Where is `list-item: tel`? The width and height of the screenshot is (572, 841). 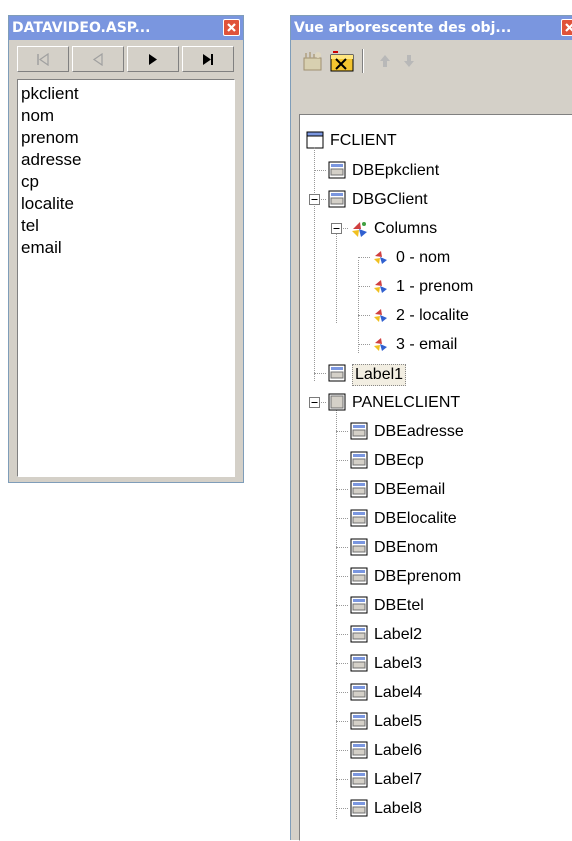
list-item: tel is located at coordinates (127, 226).